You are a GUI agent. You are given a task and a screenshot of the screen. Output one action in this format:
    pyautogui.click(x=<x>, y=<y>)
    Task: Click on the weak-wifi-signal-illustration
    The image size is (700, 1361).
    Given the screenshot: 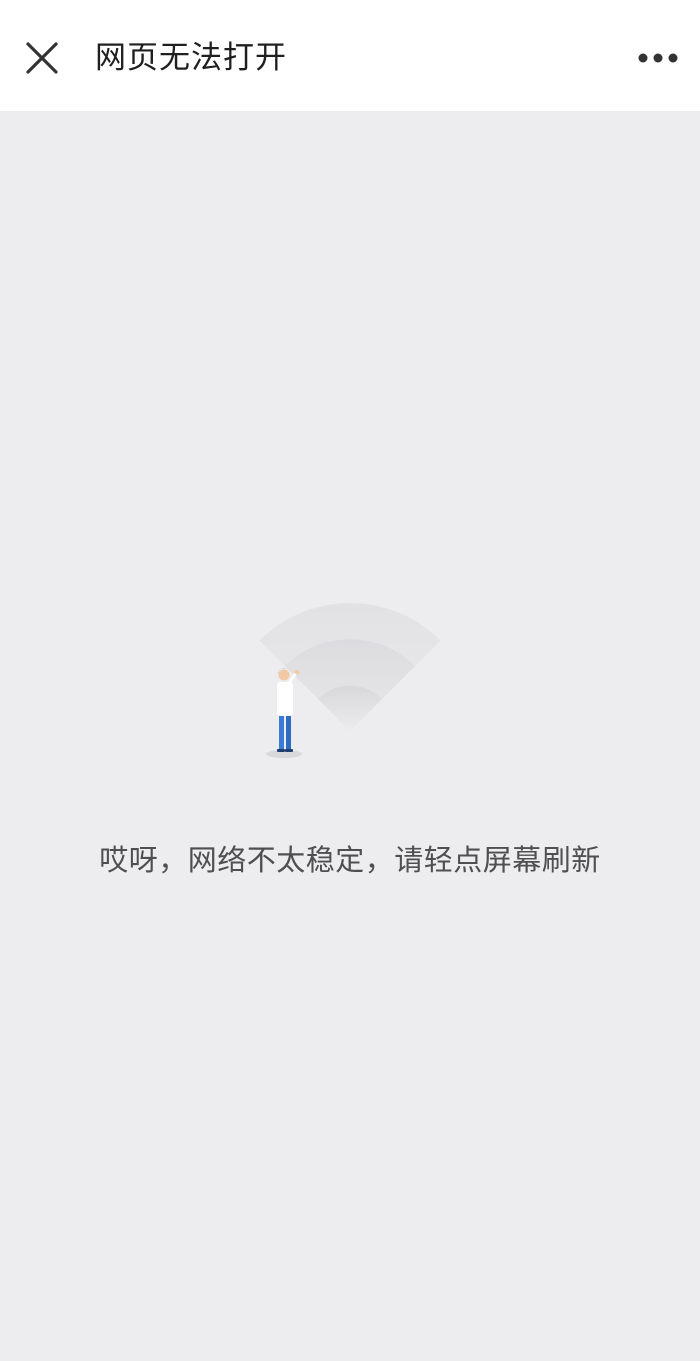 What is the action you would take?
    pyautogui.click(x=350, y=681)
    